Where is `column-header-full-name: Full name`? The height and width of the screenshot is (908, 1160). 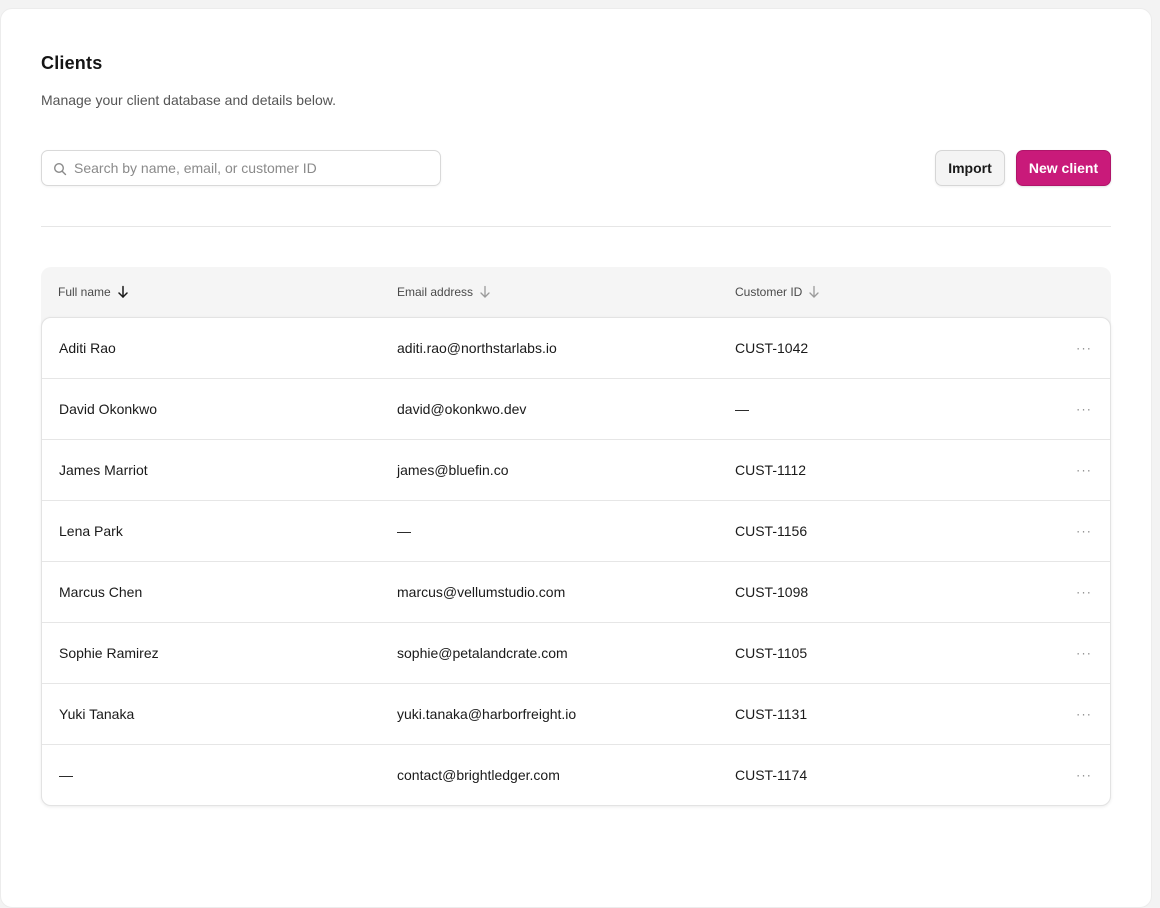 column-header-full-name: Full name is located at coordinates (93, 292).